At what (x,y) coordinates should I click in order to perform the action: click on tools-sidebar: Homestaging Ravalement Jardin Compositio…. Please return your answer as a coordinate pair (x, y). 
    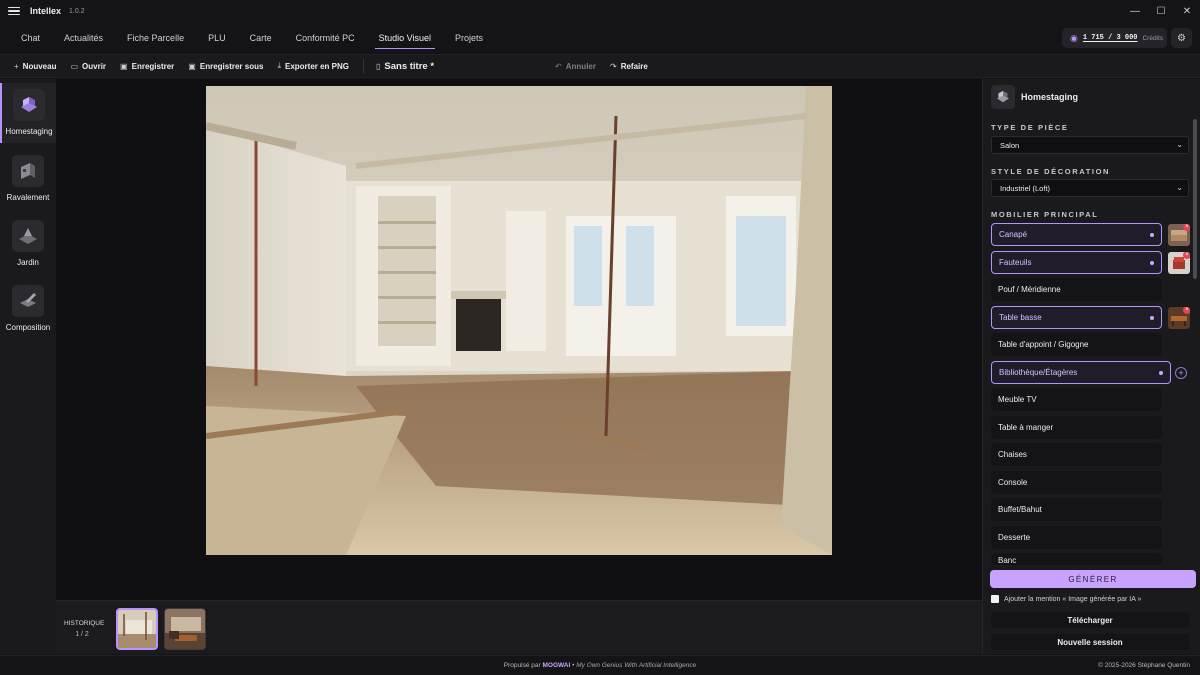
    Looking at the image, I should click on (28, 366).